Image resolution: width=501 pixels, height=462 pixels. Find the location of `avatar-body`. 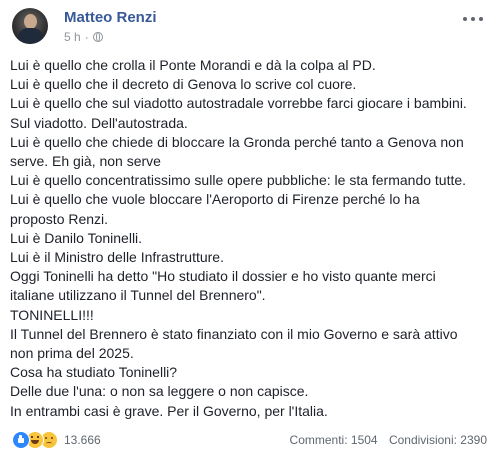

avatar-body is located at coordinates (30, 36).